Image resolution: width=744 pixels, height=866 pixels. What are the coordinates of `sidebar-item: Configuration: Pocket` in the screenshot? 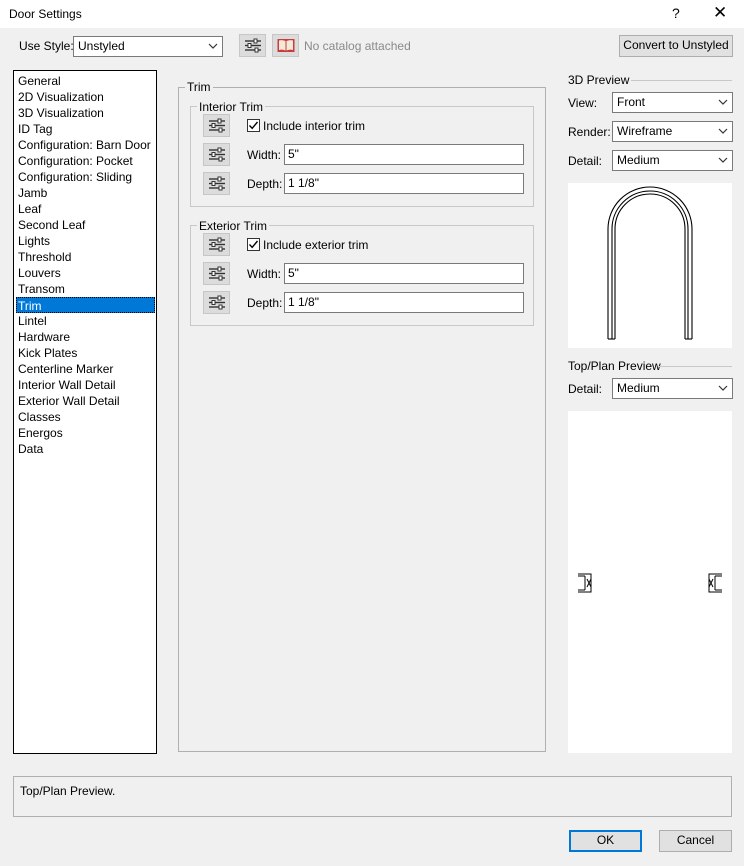 It's located at (86, 161).